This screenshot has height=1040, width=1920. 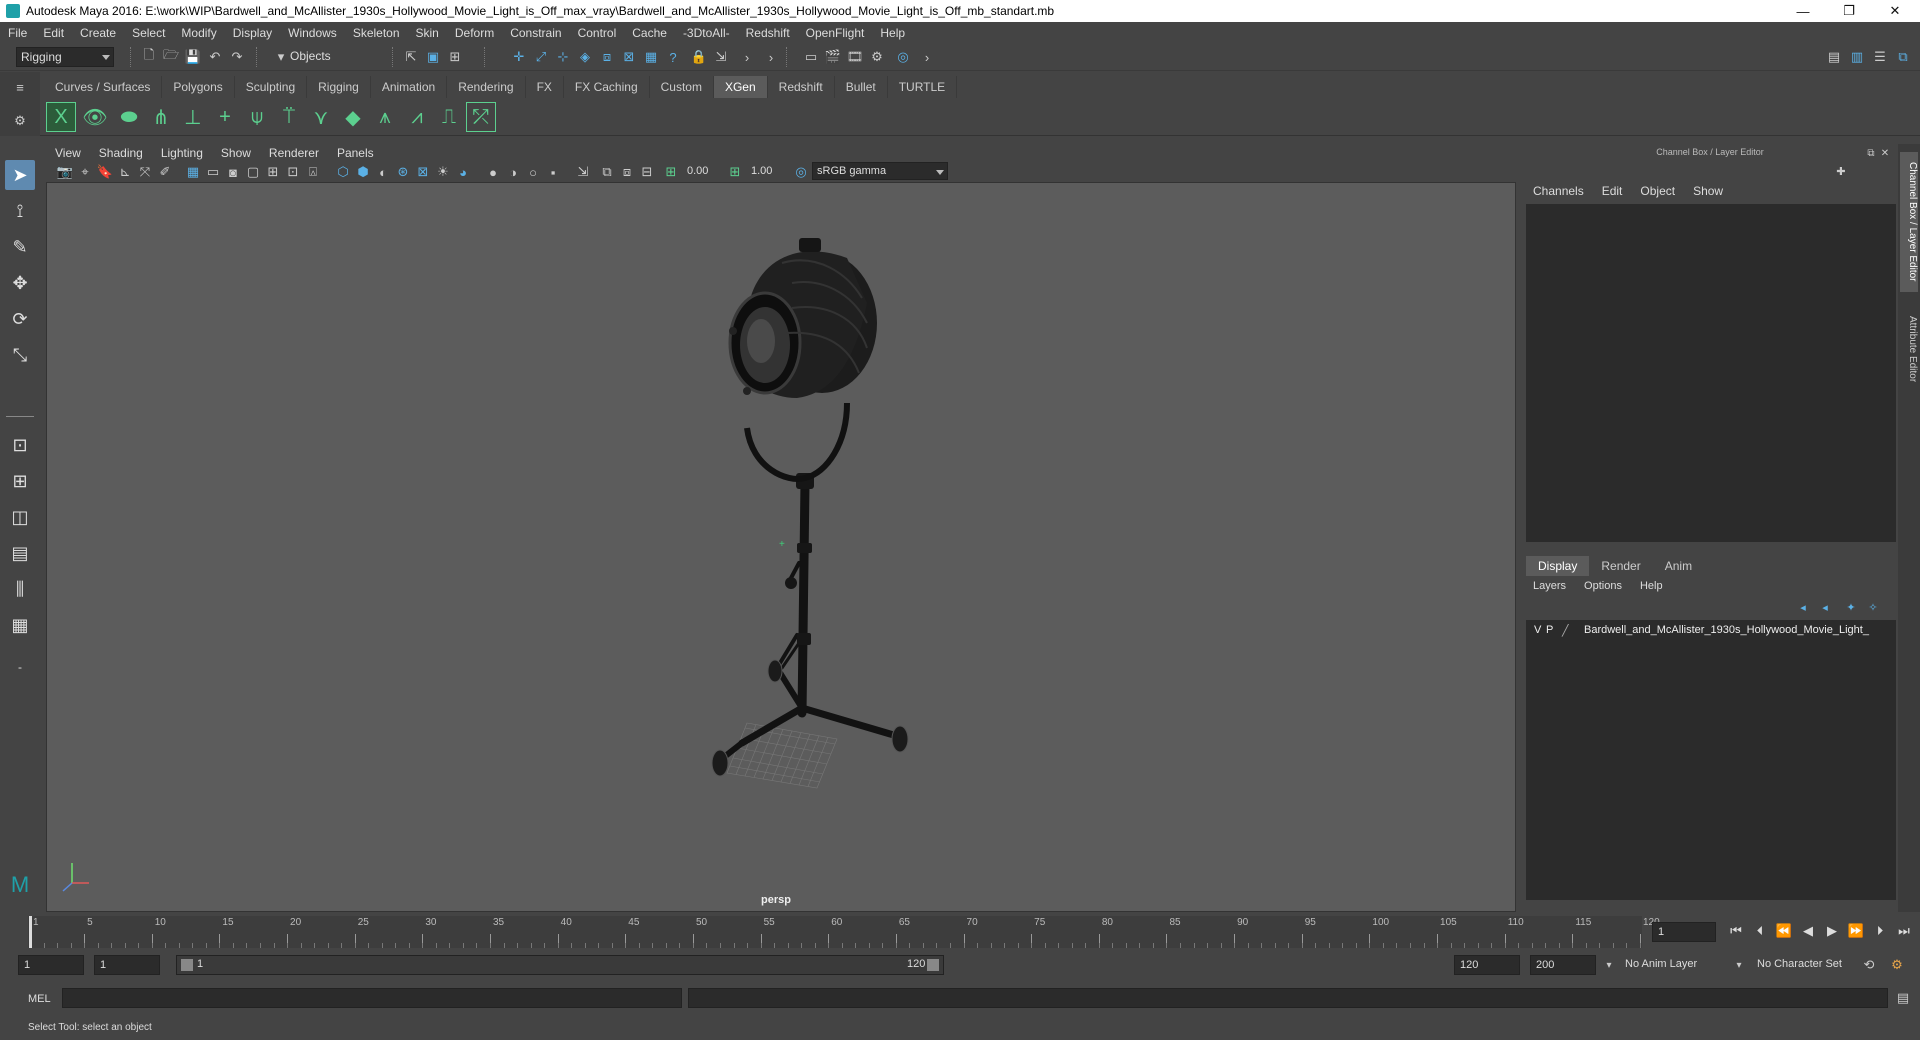 What do you see at coordinates (95, 117) in the screenshot?
I see `xgen-preview-icon: 👁` at bounding box center [95, 117].